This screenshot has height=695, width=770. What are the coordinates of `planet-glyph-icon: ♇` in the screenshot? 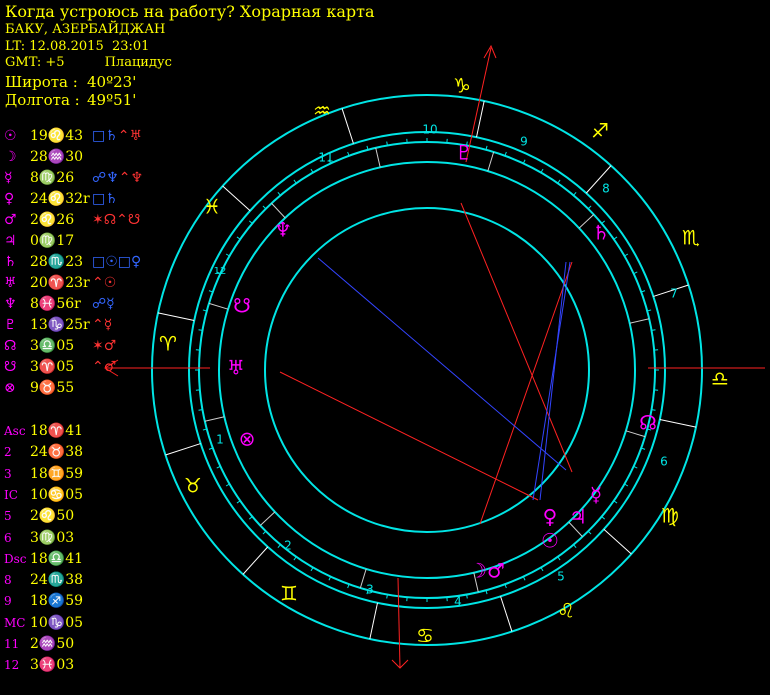 It's located at (464, 153).